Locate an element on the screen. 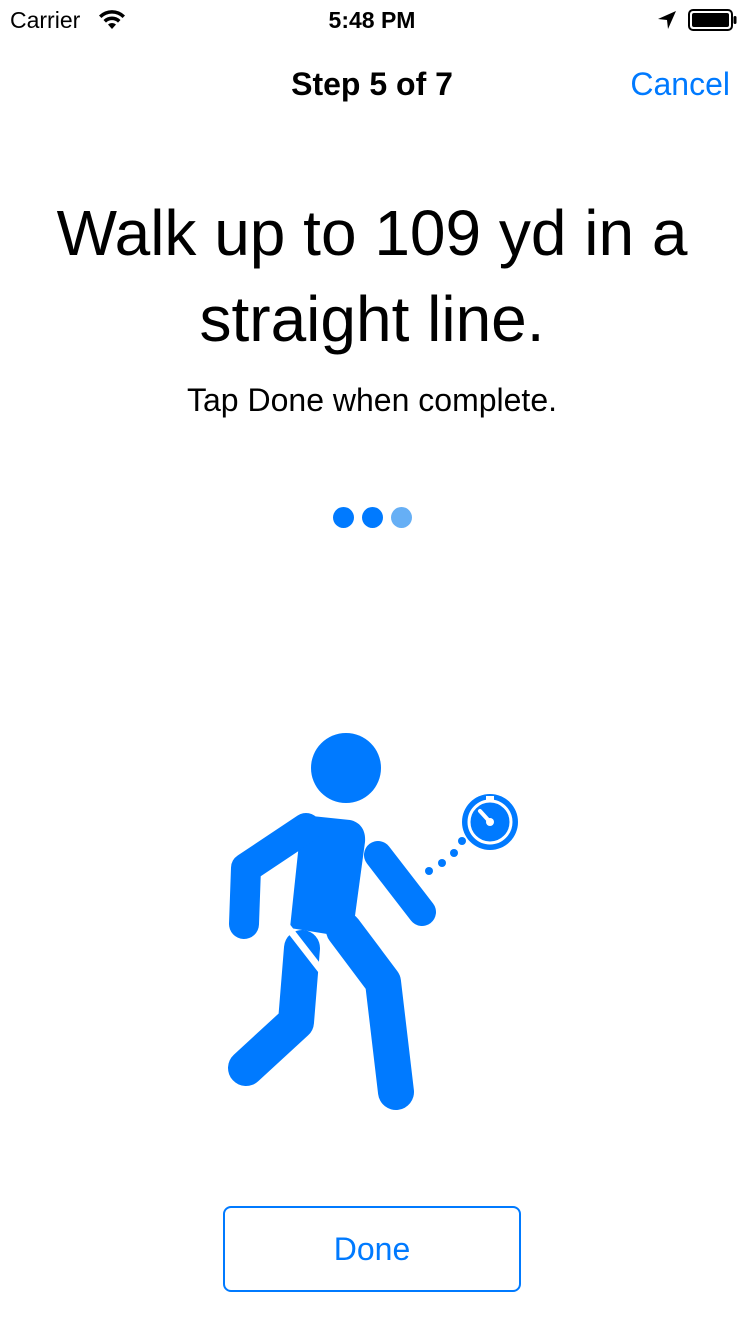 The height and width of the screenshot is (1330, 744). cancel-button: Cancel is located at coordinates (680, 84).